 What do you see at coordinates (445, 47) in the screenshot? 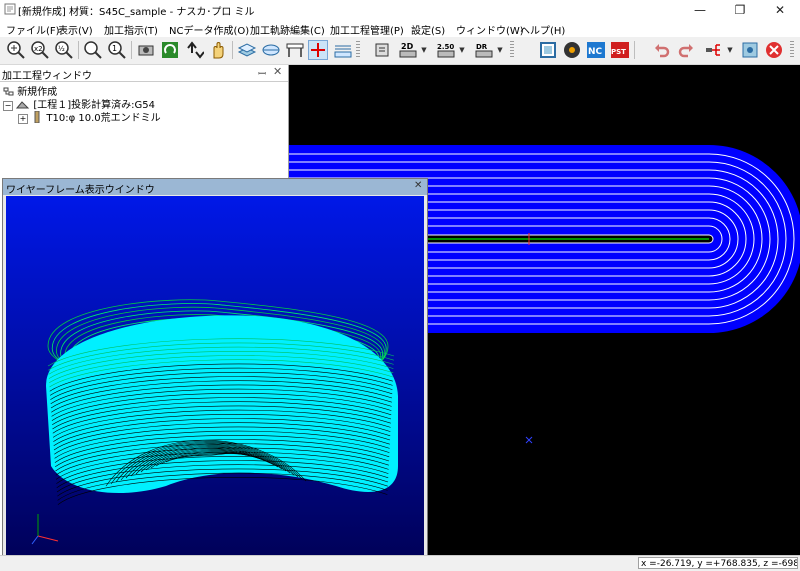
I see `svg-text: 2.50` at bounding box center [445, 47].